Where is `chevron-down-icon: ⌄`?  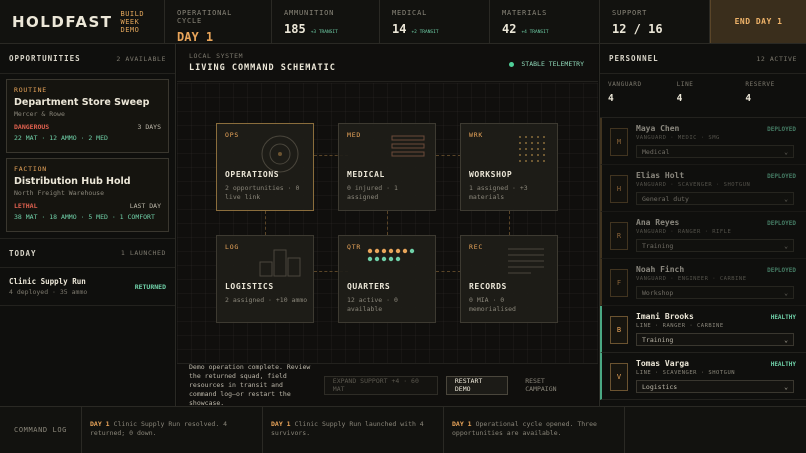 chevron-down-icon: ⌄ is located at coordinates (786, 292).